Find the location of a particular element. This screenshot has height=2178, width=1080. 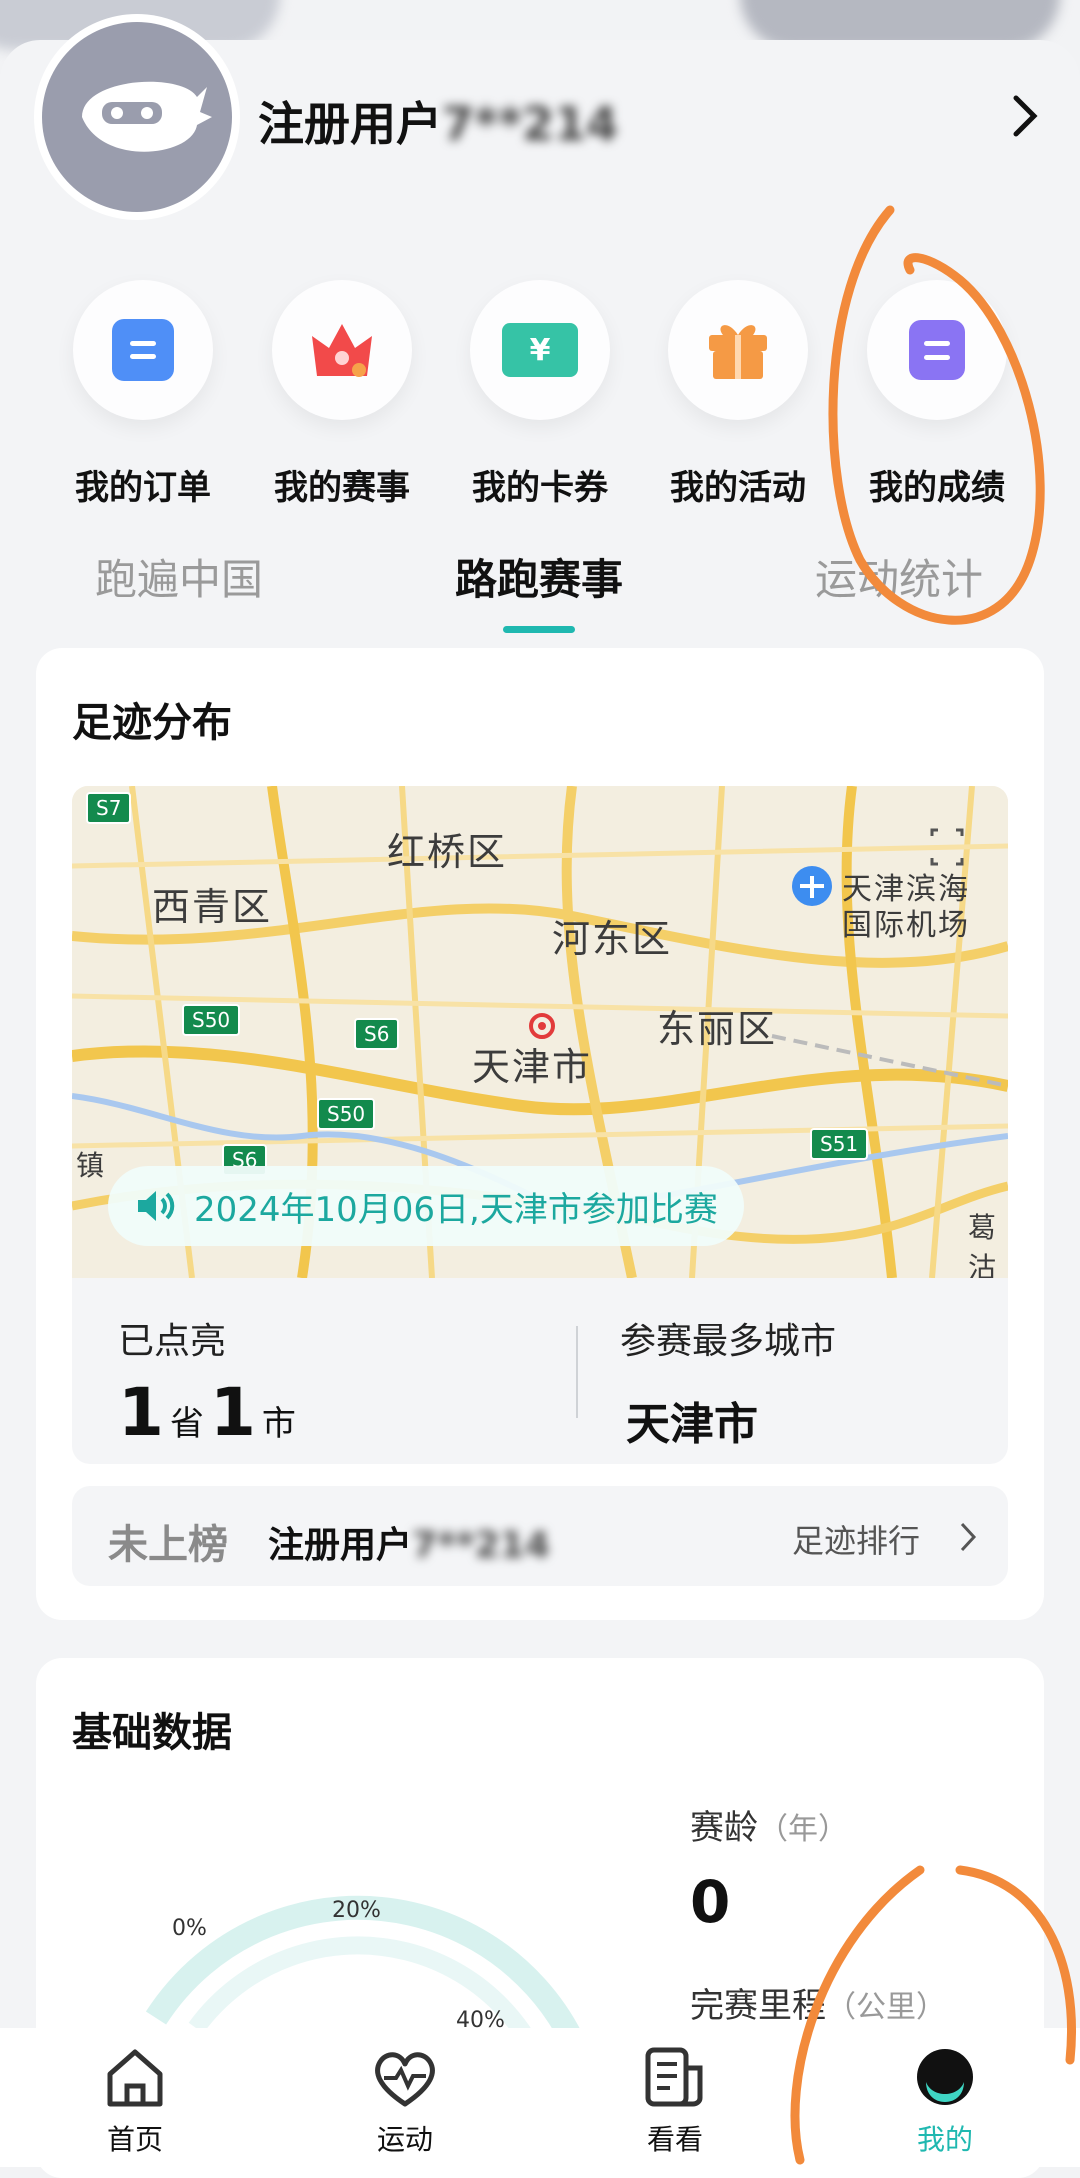

nav-label: 首页 is located at coordinates (134, 2139).